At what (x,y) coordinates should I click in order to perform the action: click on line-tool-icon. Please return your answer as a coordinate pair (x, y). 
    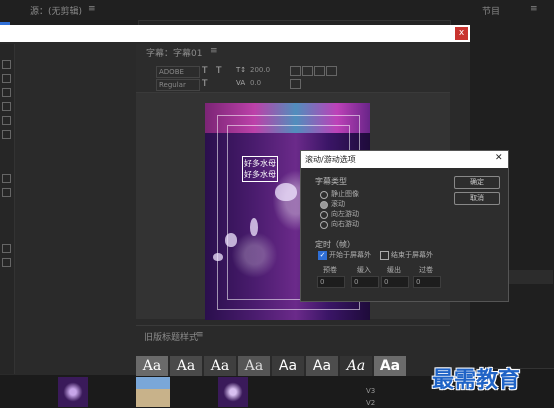
    Looking at the image, I should click on (6, 134).